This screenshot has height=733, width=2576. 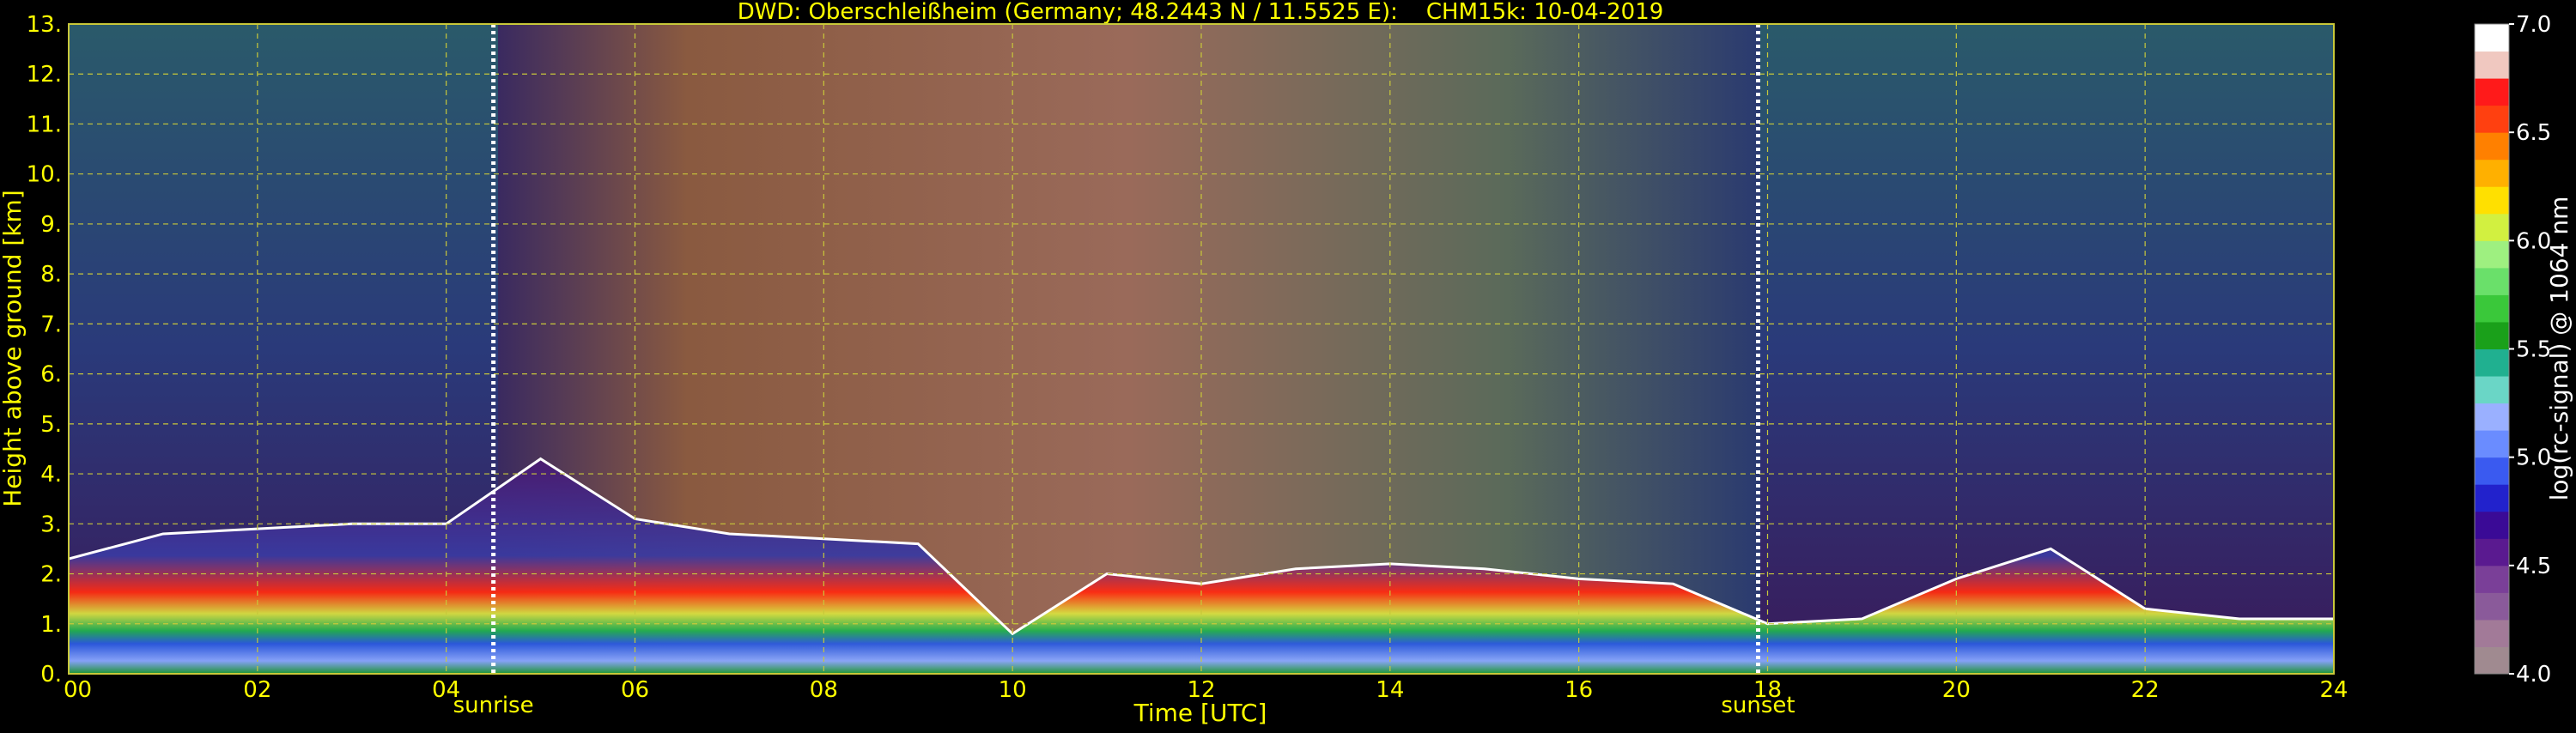 I want to click on annotation-labels: sunrise sunset, so click(x=1124, y=705).